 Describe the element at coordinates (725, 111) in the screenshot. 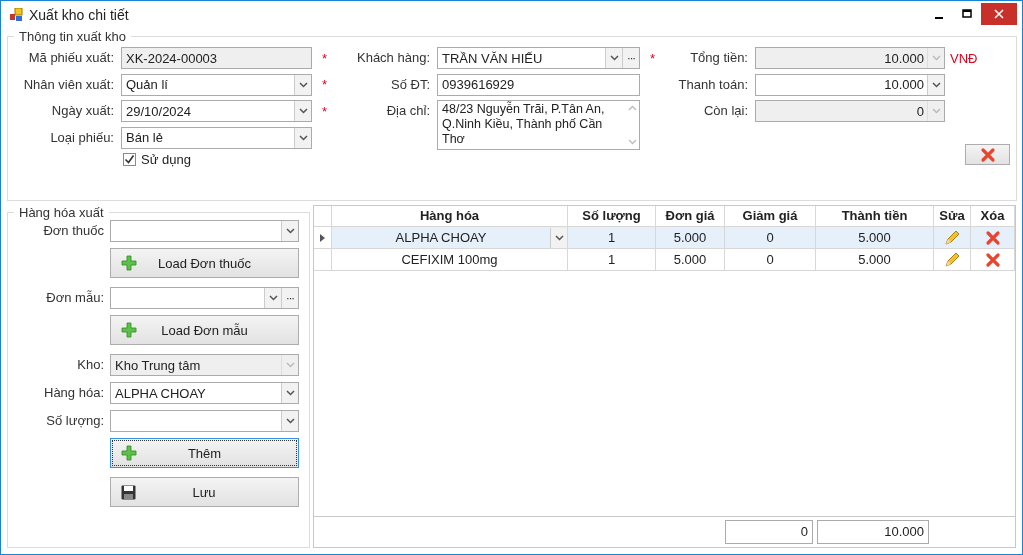

I see `field-label: Còn lại:` at that location.